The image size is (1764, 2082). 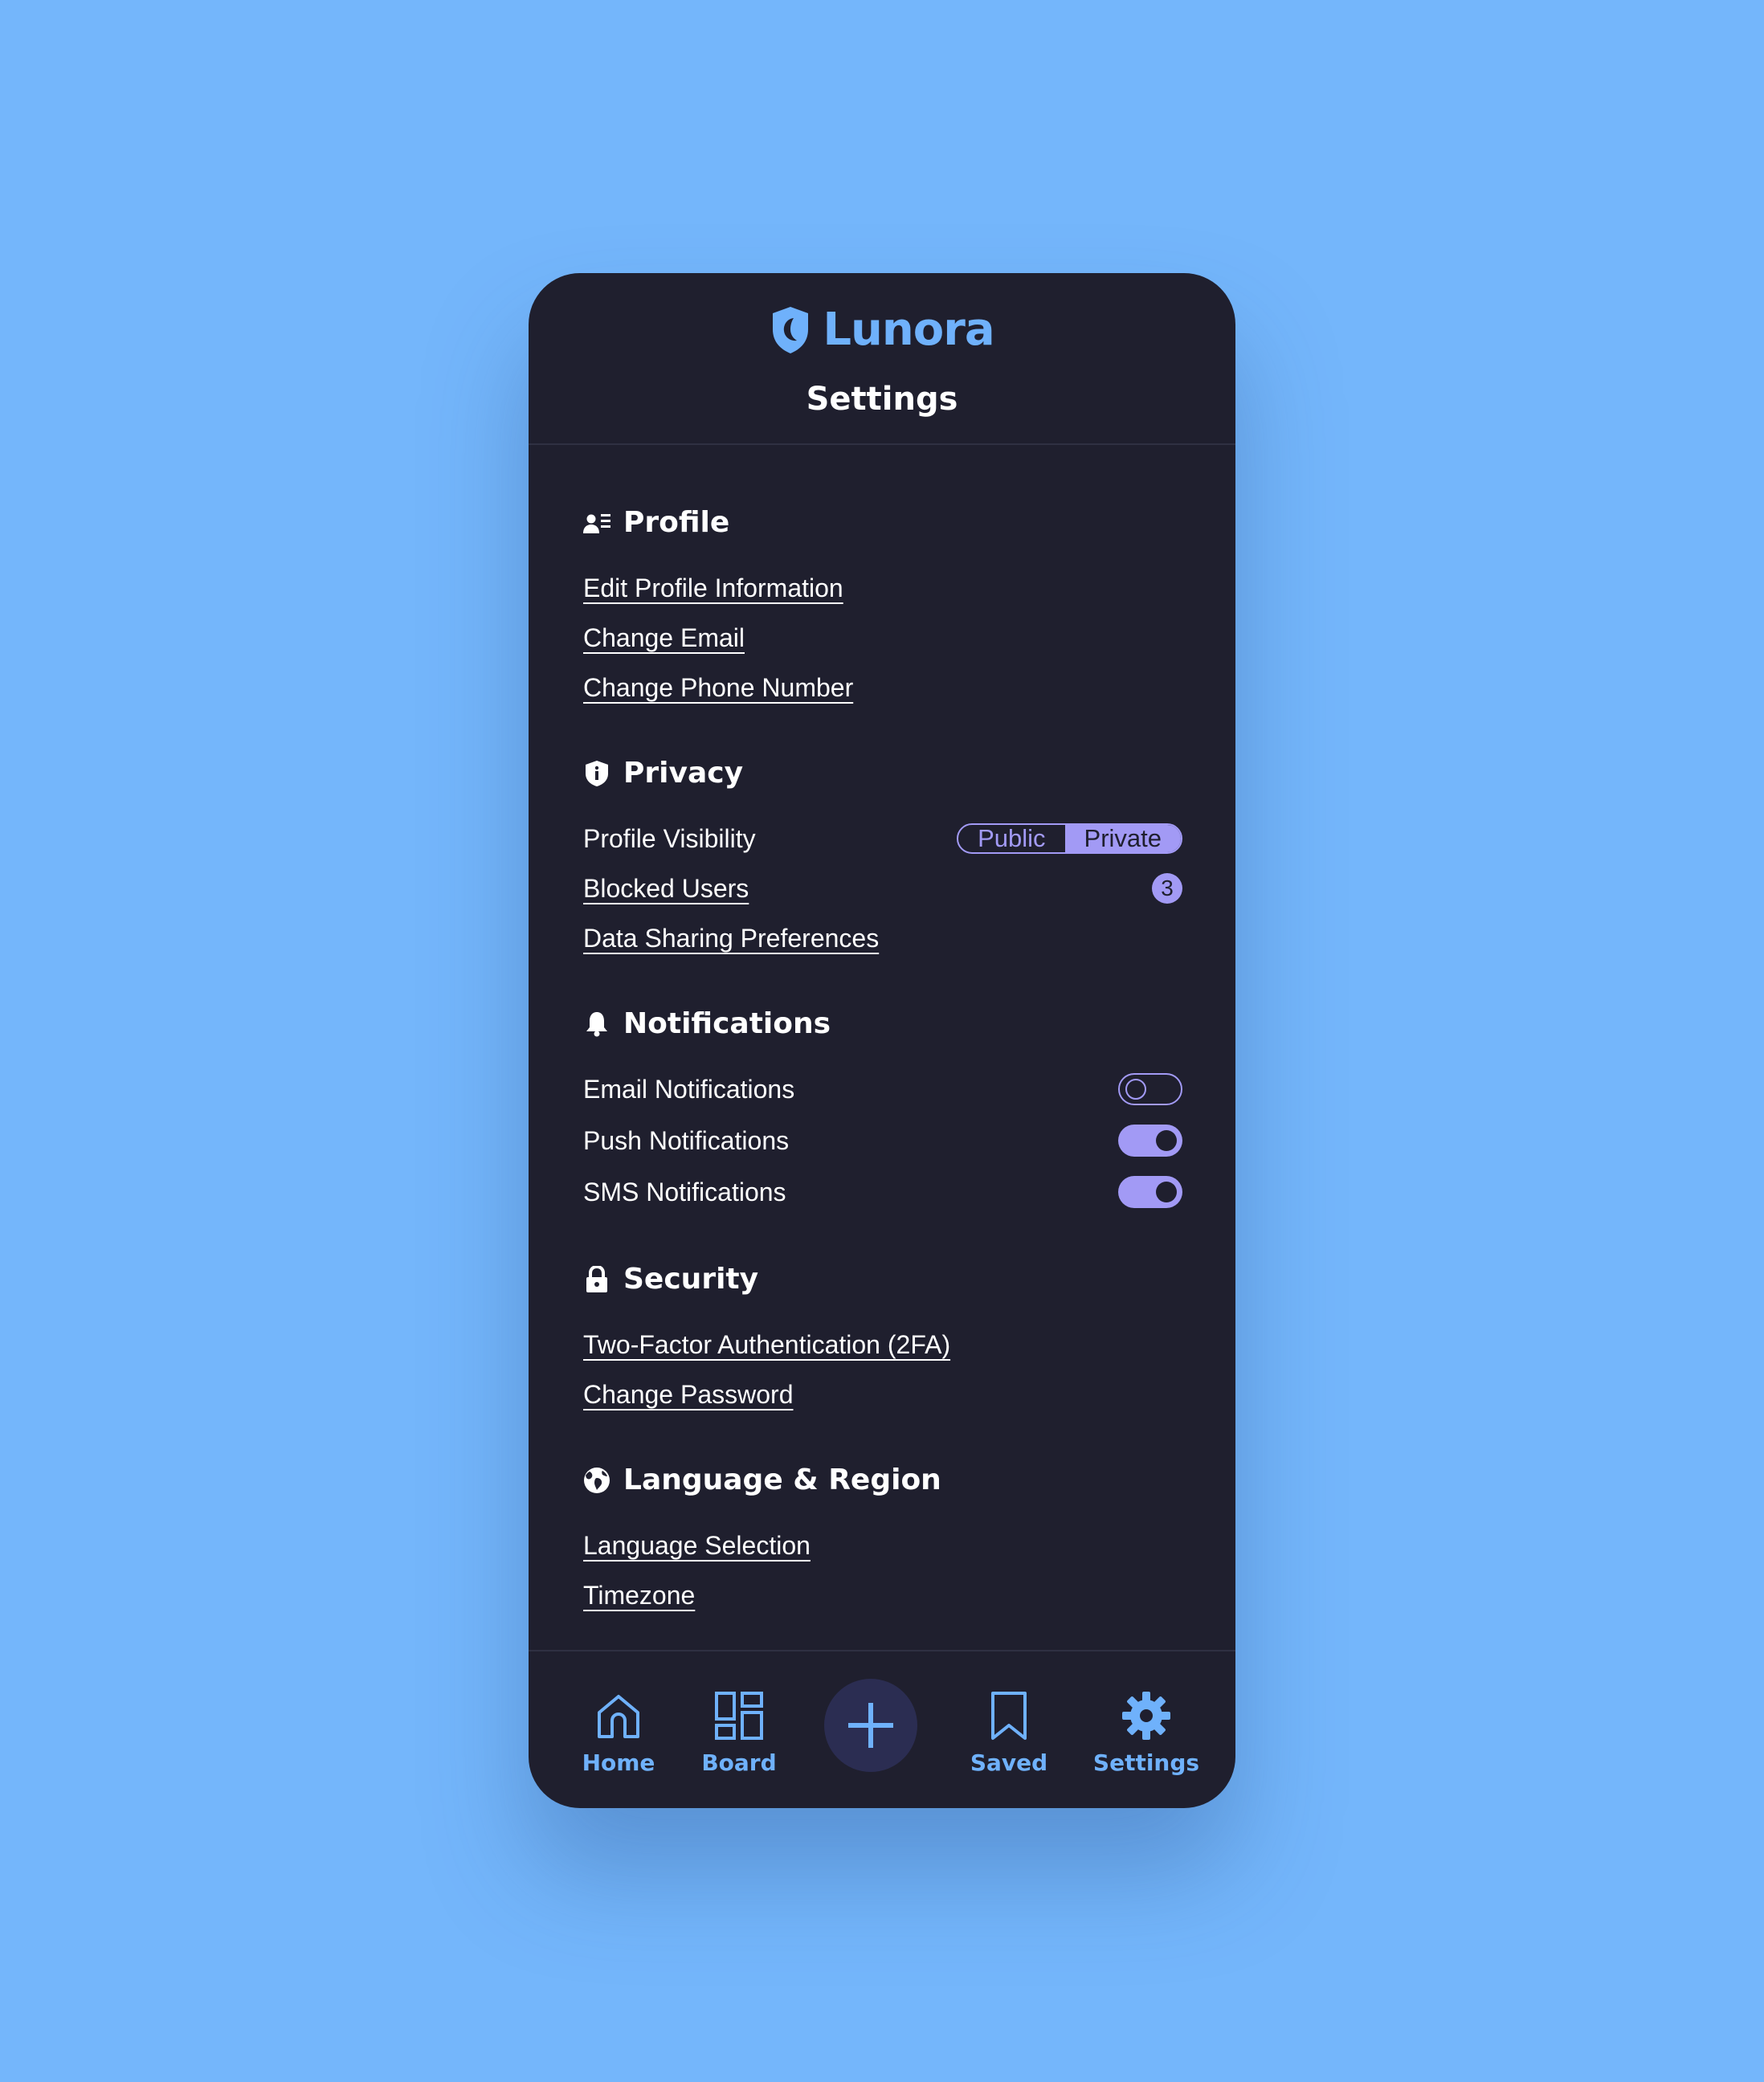 What do you see at coordinates (1146, 1716) in the screenshot?
I see `gear-icon` at bounding box center [1146, 1716].